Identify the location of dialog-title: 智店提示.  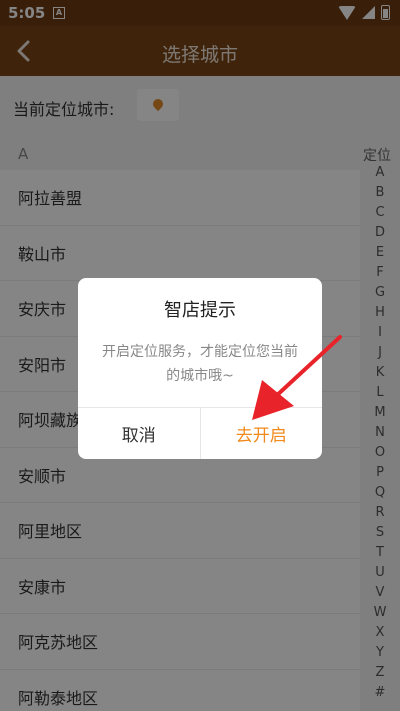
(200, 310).